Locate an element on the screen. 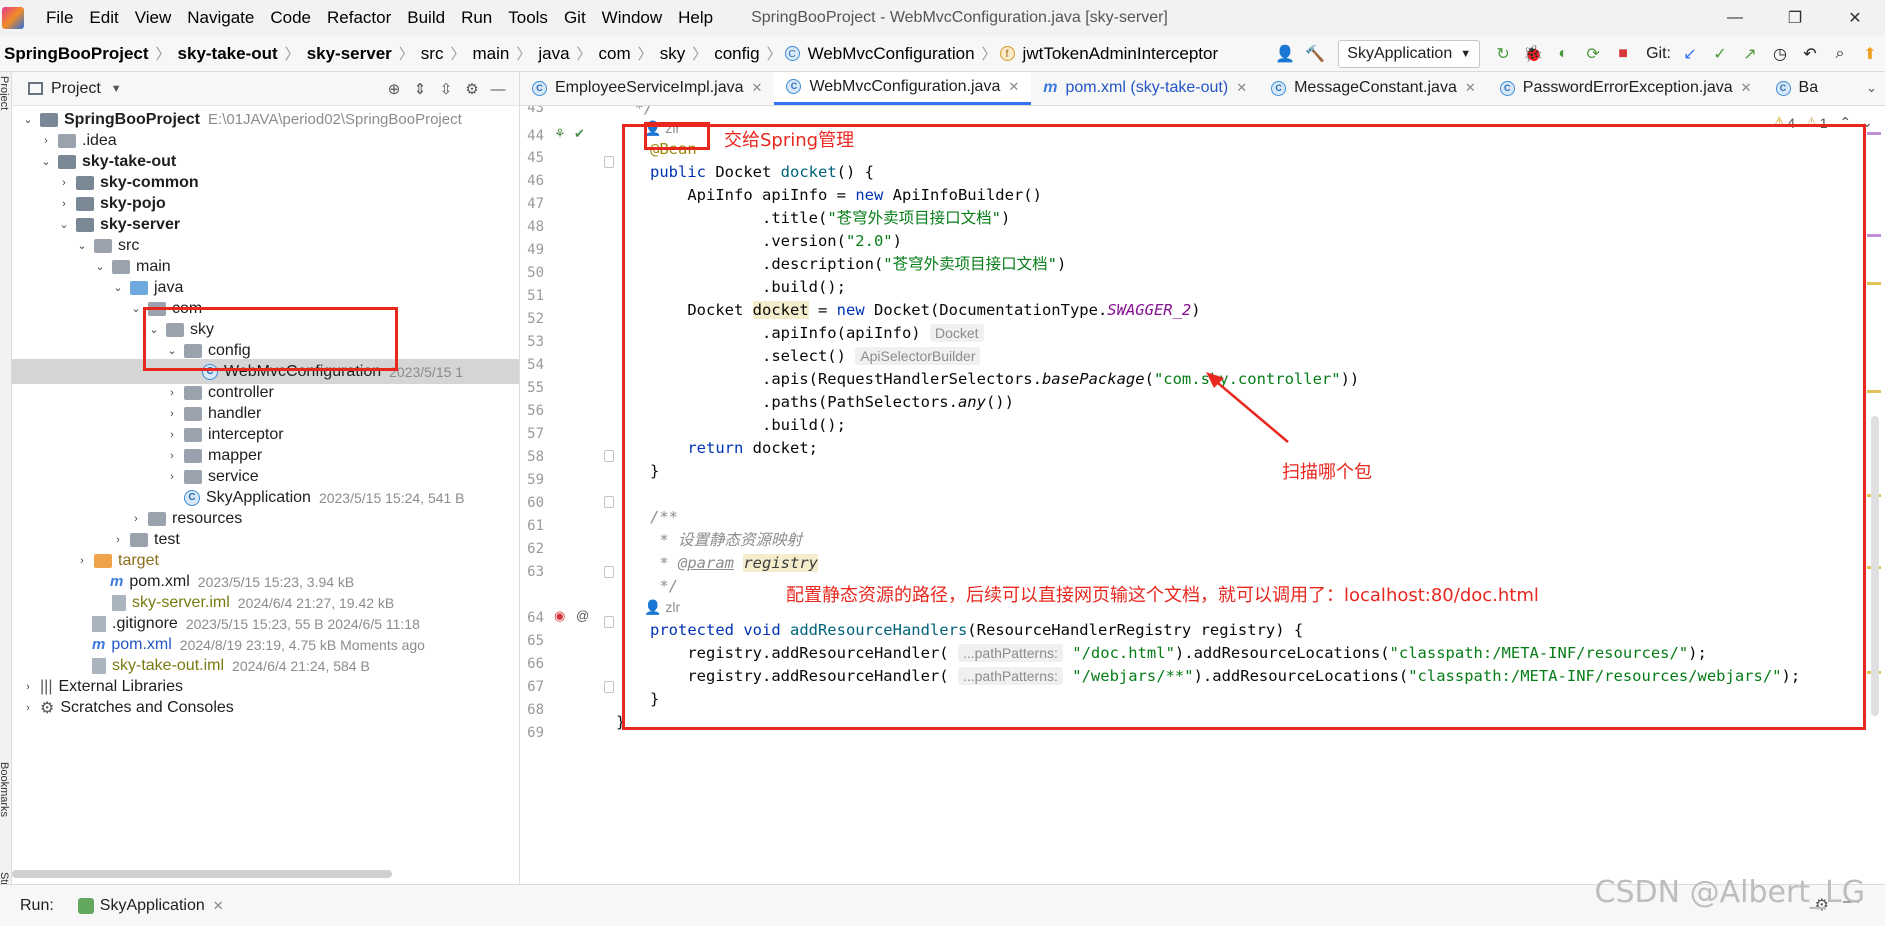 The height and width of the screenshot is (926, 1885). breadcrumb-main: main is located at coordinates (490, 54).